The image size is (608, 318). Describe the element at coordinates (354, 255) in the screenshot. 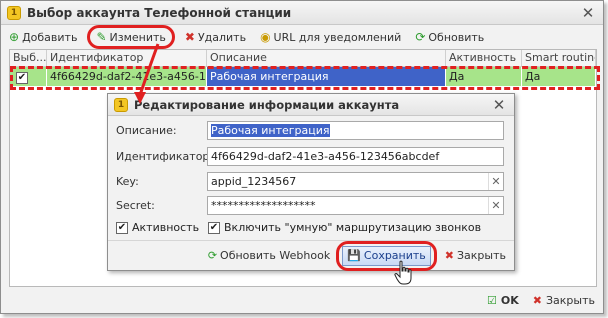

I see `floppy-icon: 💾` at that location.